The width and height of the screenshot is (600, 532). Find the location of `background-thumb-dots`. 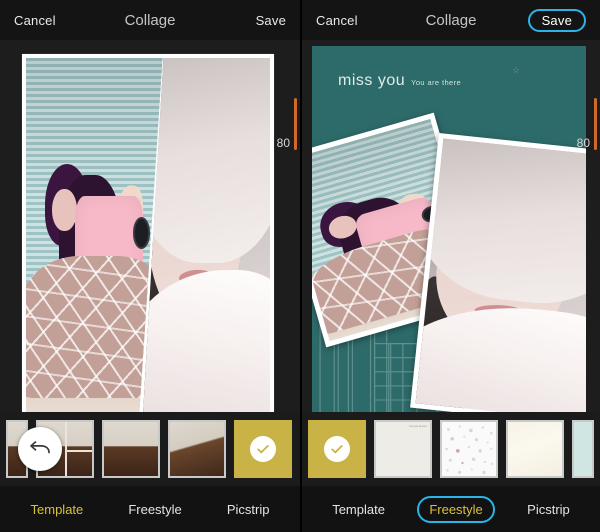

background-thumb-dots is located at coordinates (469, 449).